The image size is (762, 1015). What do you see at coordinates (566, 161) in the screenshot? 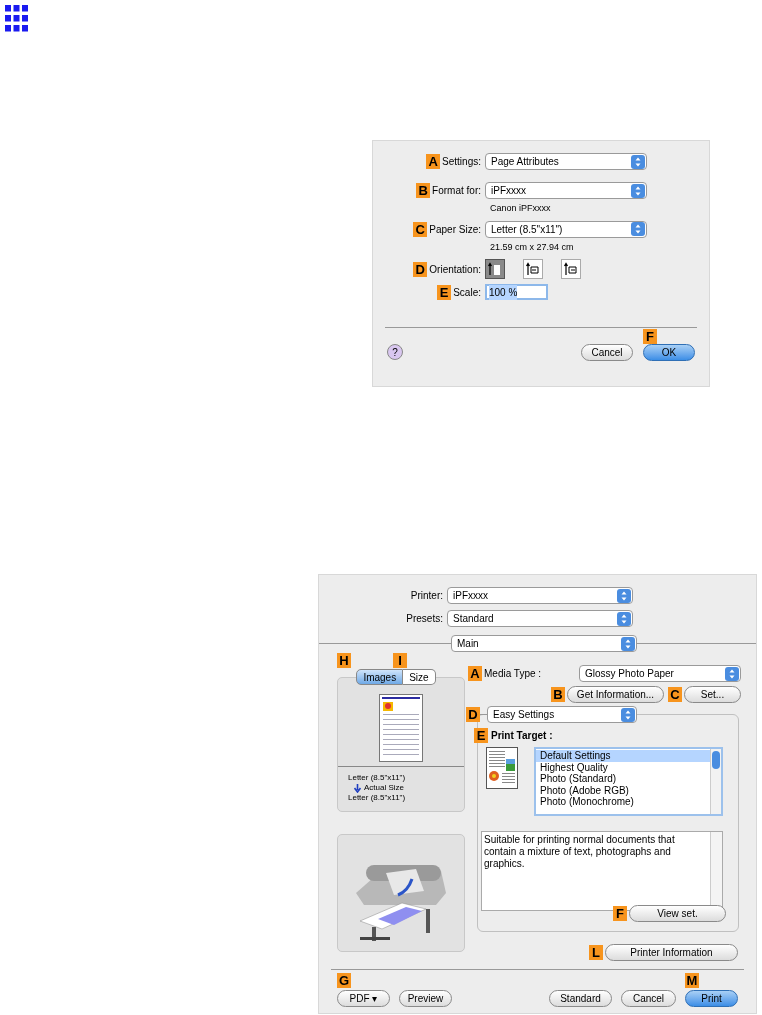
I see `dropdown: Page Attributes` at bounding box center [566, 161].